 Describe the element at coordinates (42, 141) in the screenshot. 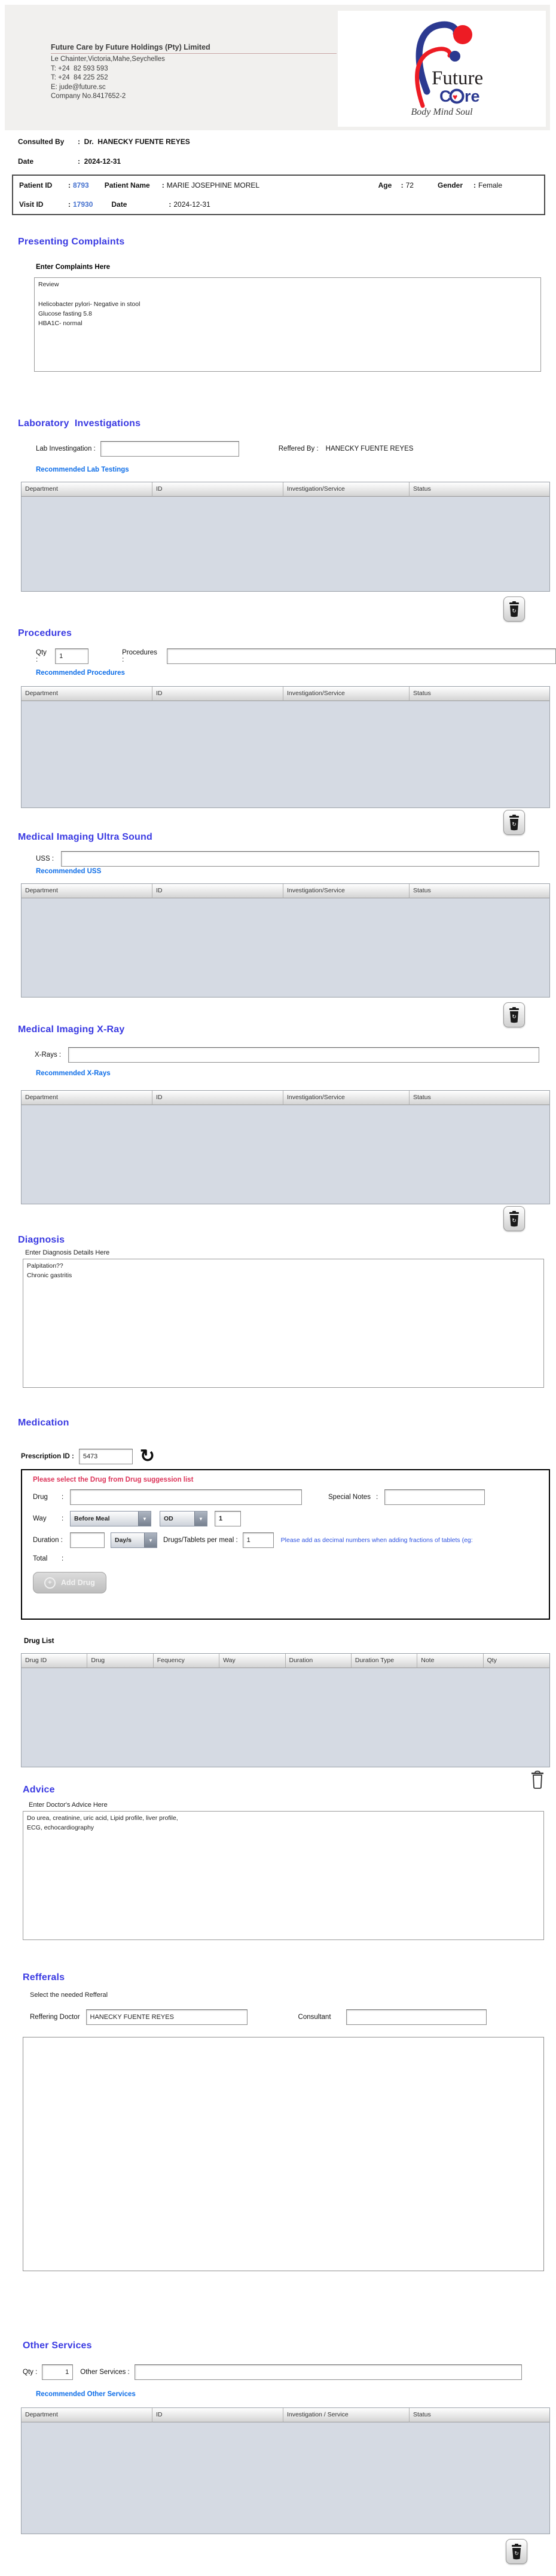

I see `consulted-by-label: Consulted By` at that location.